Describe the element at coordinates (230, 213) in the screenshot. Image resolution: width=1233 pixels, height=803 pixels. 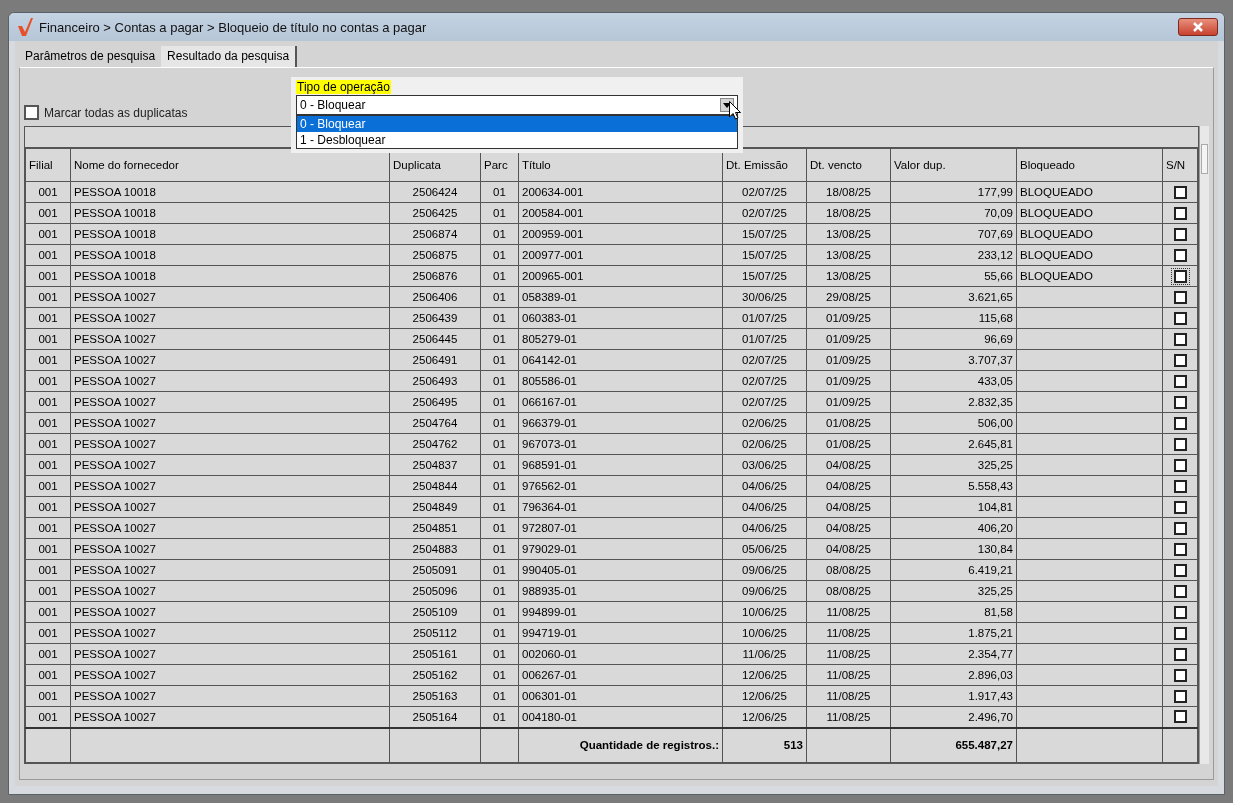
I see `table-cell: PESSOA 10018` at that location.